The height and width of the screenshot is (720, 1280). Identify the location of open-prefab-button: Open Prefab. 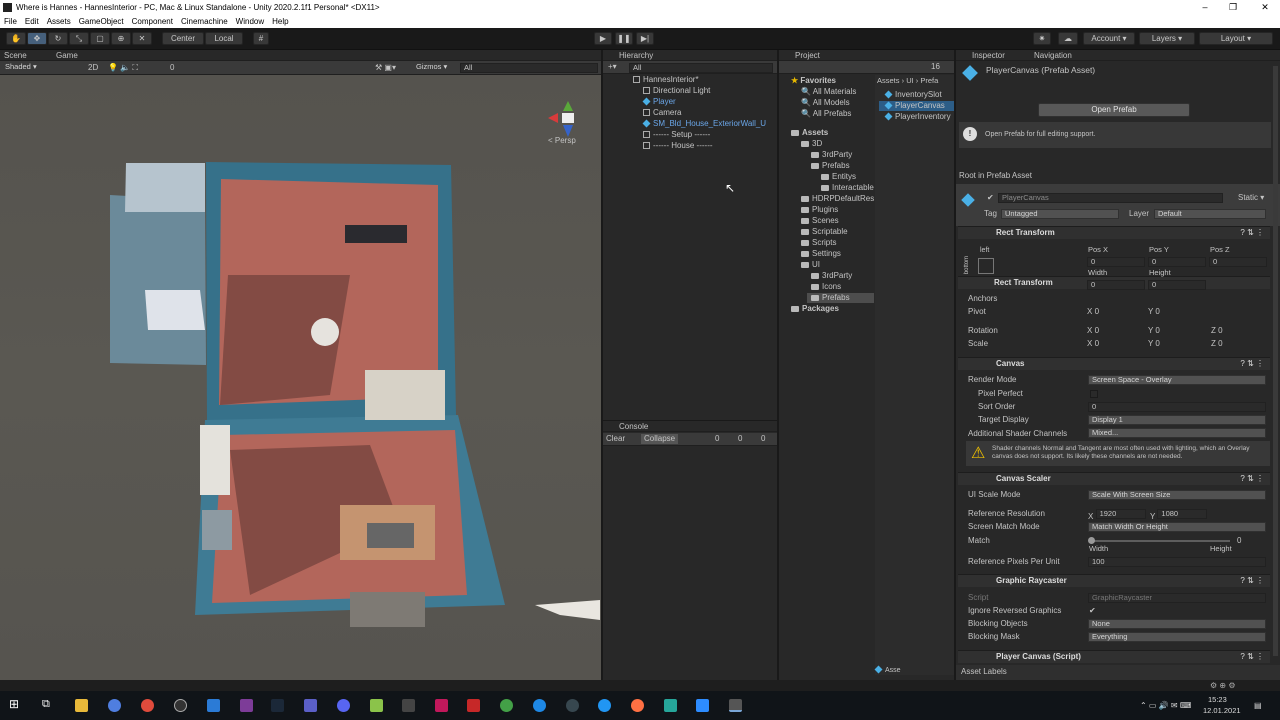
(1114, 110).